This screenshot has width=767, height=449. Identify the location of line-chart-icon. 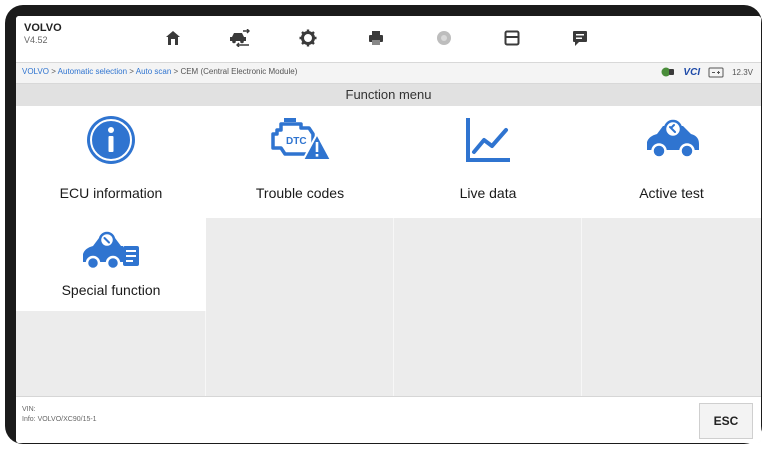
(488, 140).